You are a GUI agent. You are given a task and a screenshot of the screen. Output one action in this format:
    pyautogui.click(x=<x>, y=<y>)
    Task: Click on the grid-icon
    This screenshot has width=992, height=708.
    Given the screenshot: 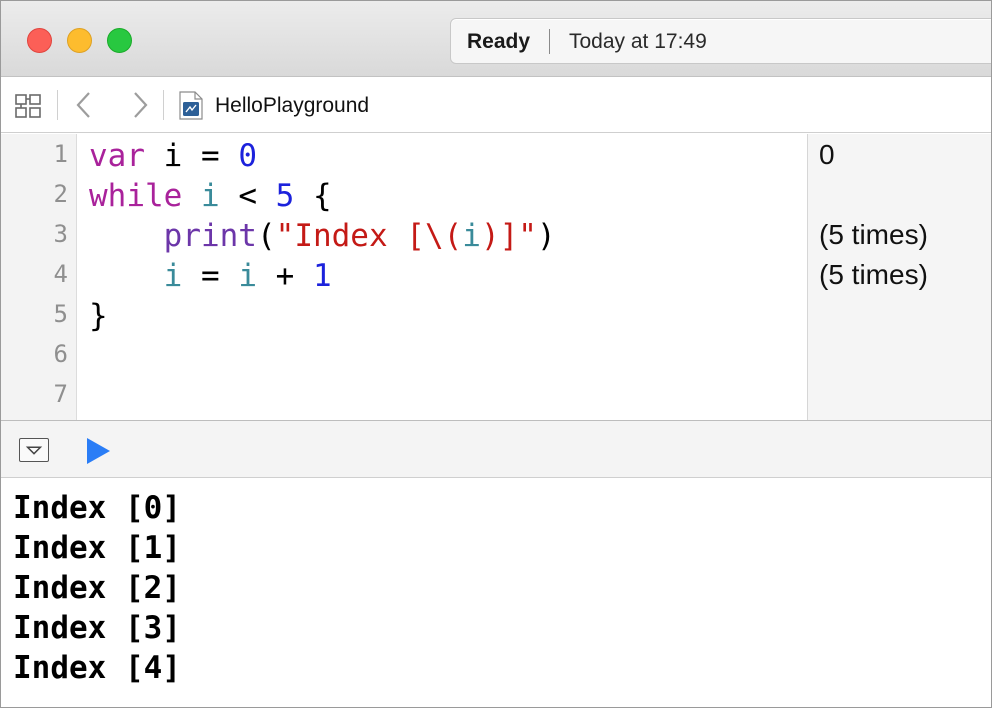 What is the action you would take?
    pyautogui.click(x=28, y=106)
    